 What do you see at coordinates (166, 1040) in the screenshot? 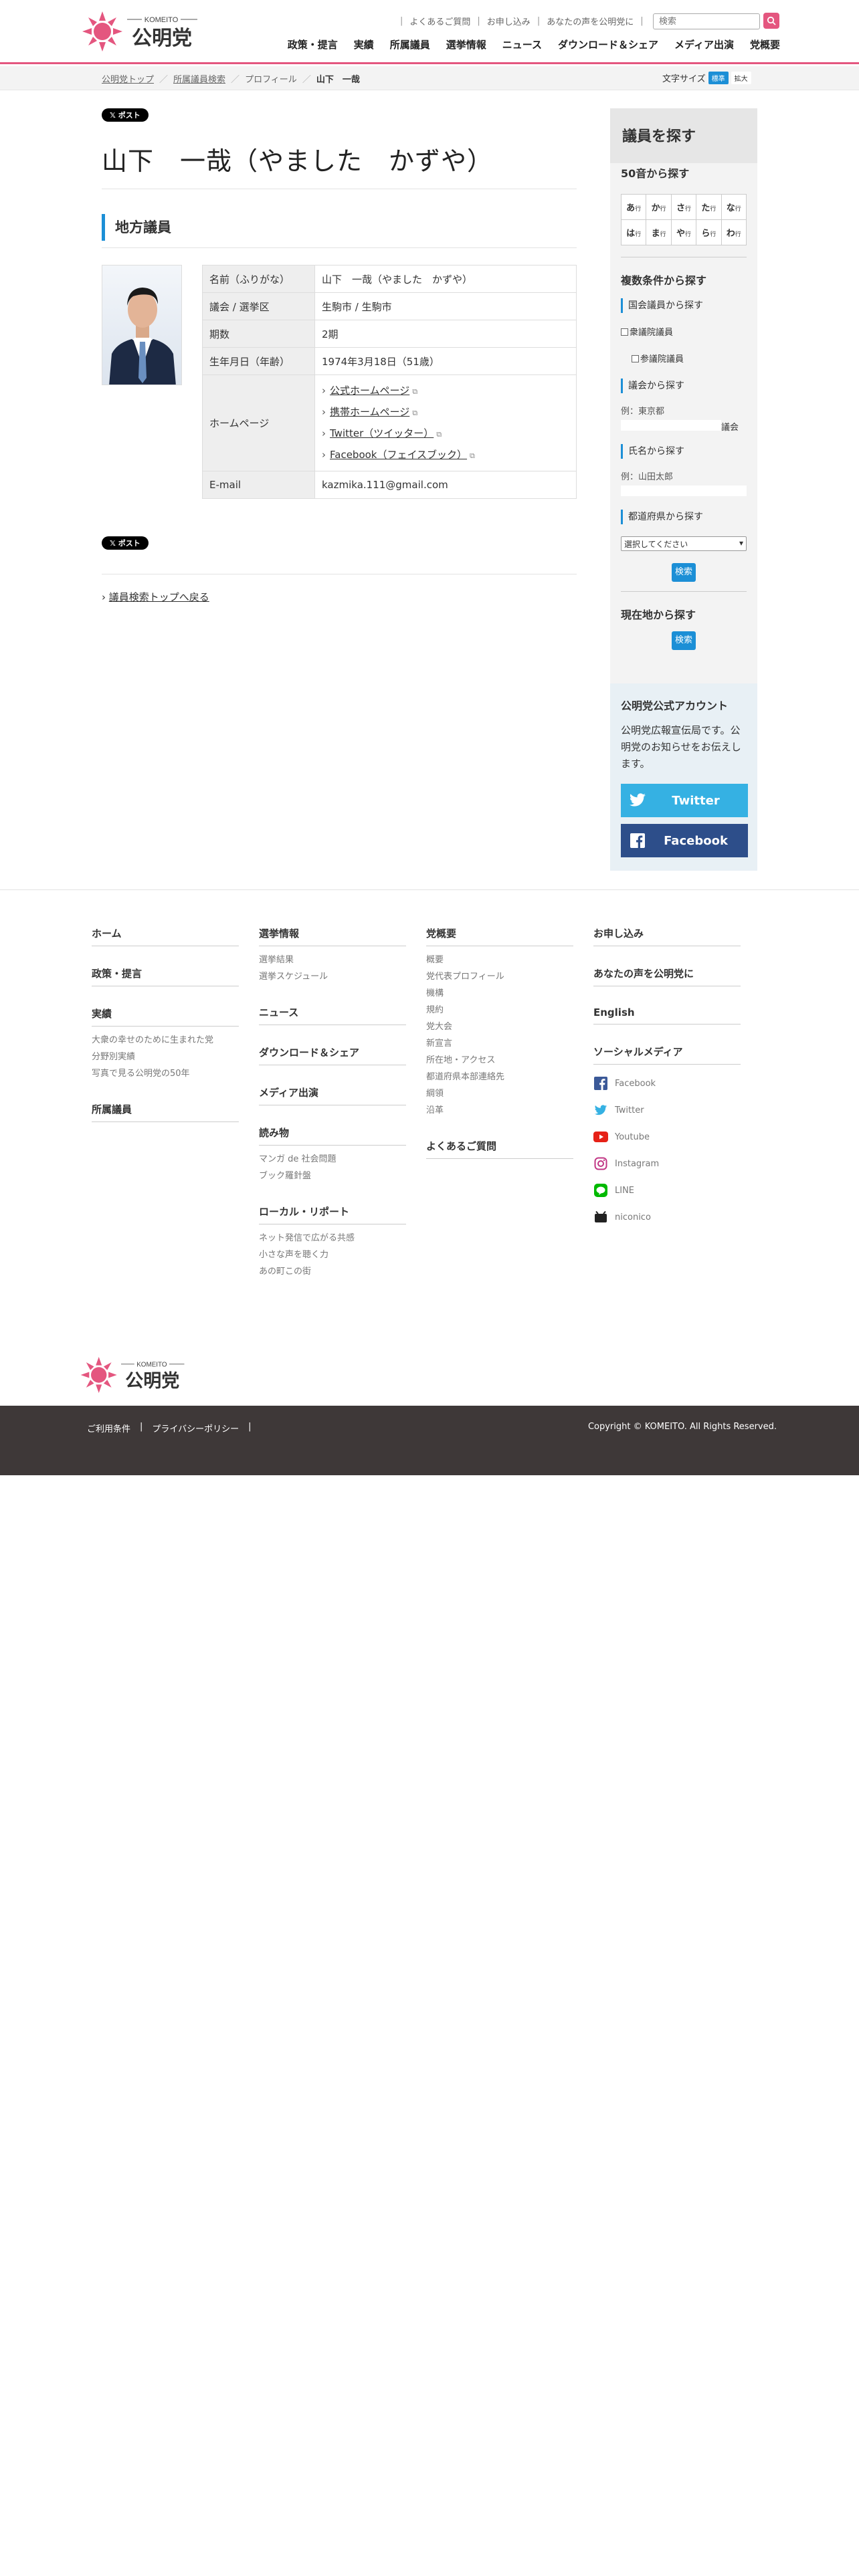
I see `footer-sublink: 大衆の幸せのために生まれた党` at bounding box center [166, 1040].